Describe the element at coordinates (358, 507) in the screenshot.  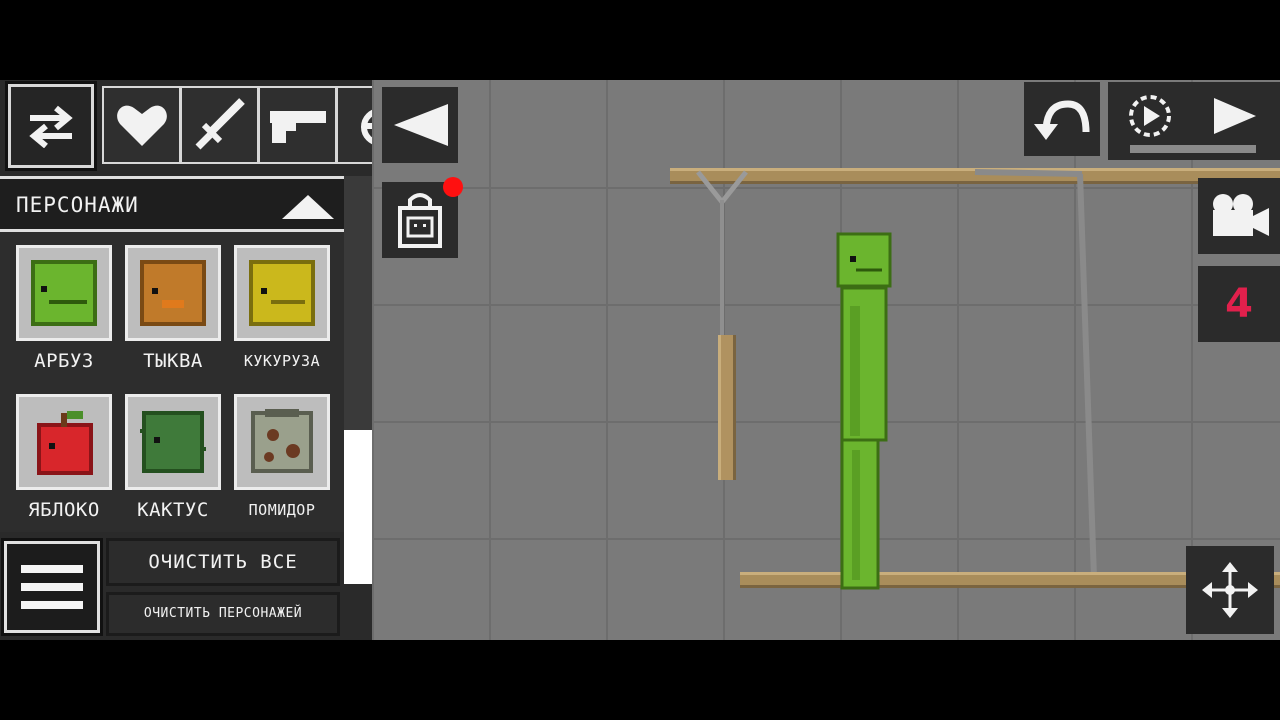
I see `scrollbar-thumb` at that location.